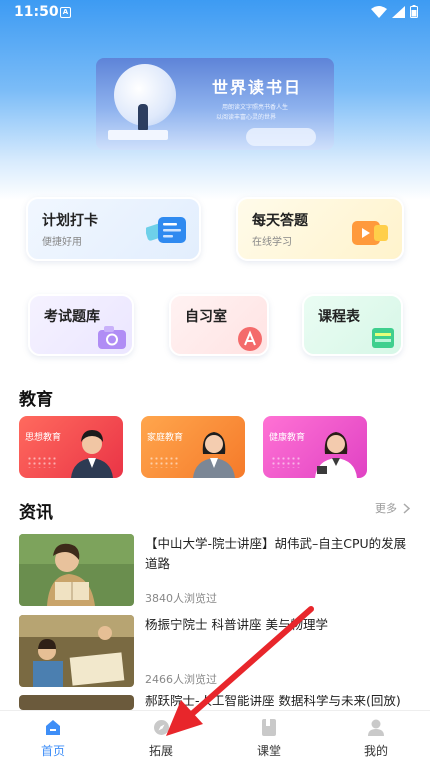 Image resolution: width=430 pixels, height=766 pixels. What do you see at coordinates (246, 117) in the screenshot?
I see `banner-subtitle-2: 以阅读丰富心灵的世界` at bounding box center [246, 117].